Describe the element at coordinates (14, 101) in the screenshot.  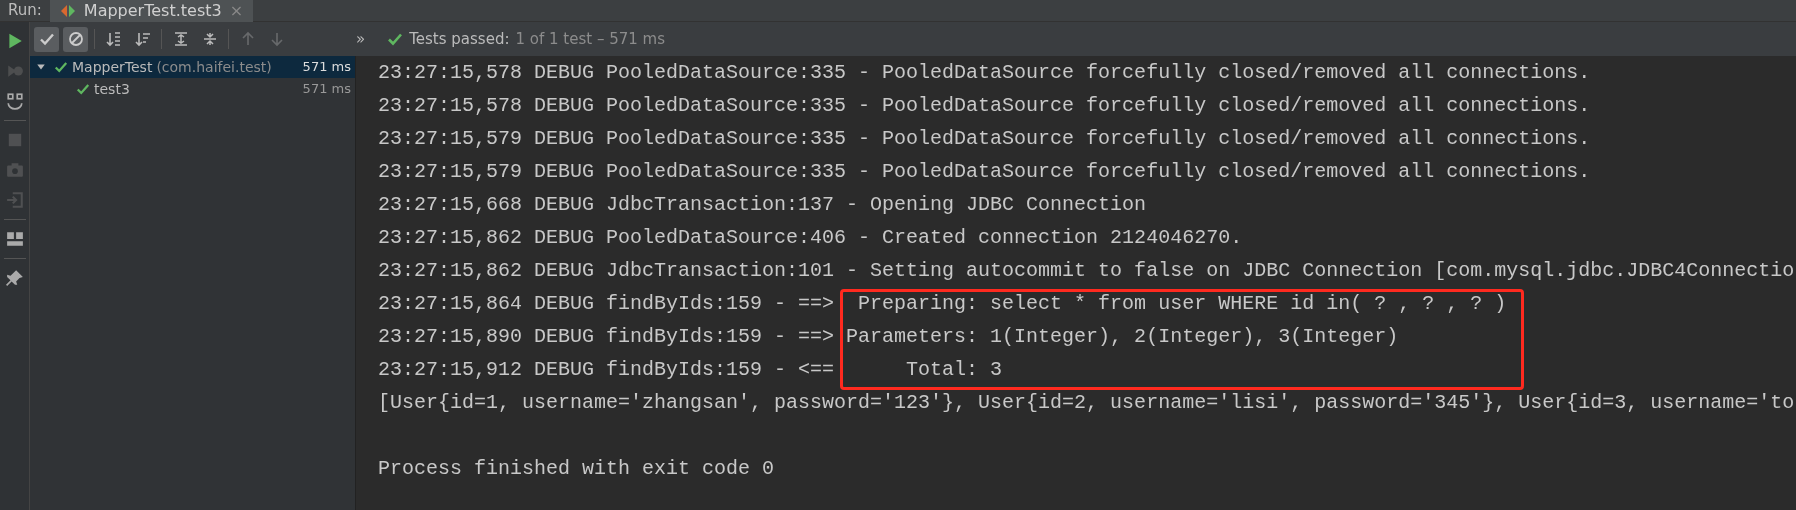
I see `toggle-icon` at that location.